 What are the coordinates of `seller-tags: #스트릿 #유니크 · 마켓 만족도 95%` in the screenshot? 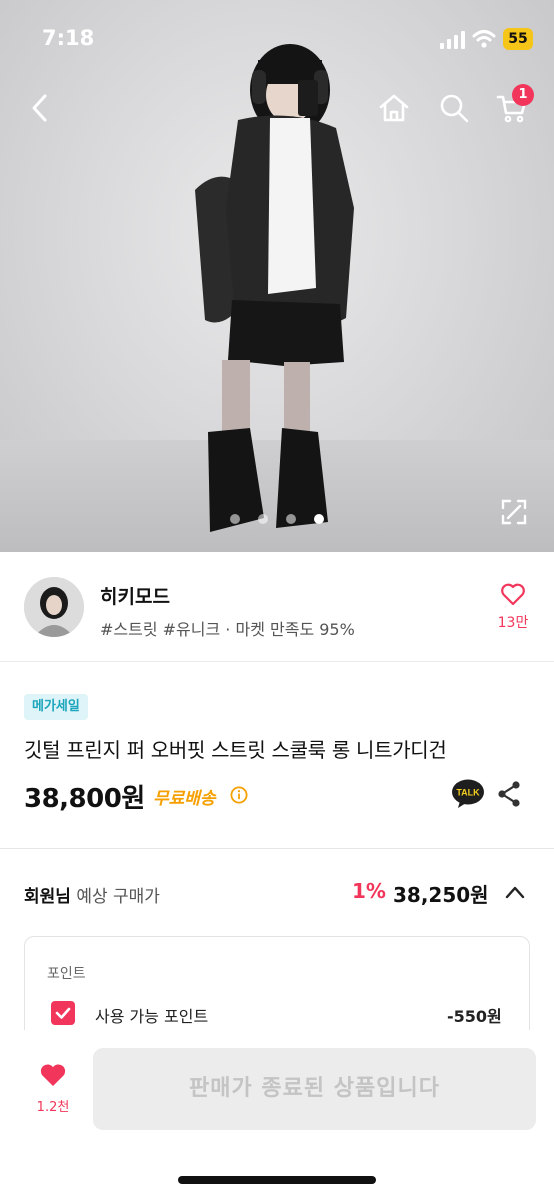 It's located at (227, 629).